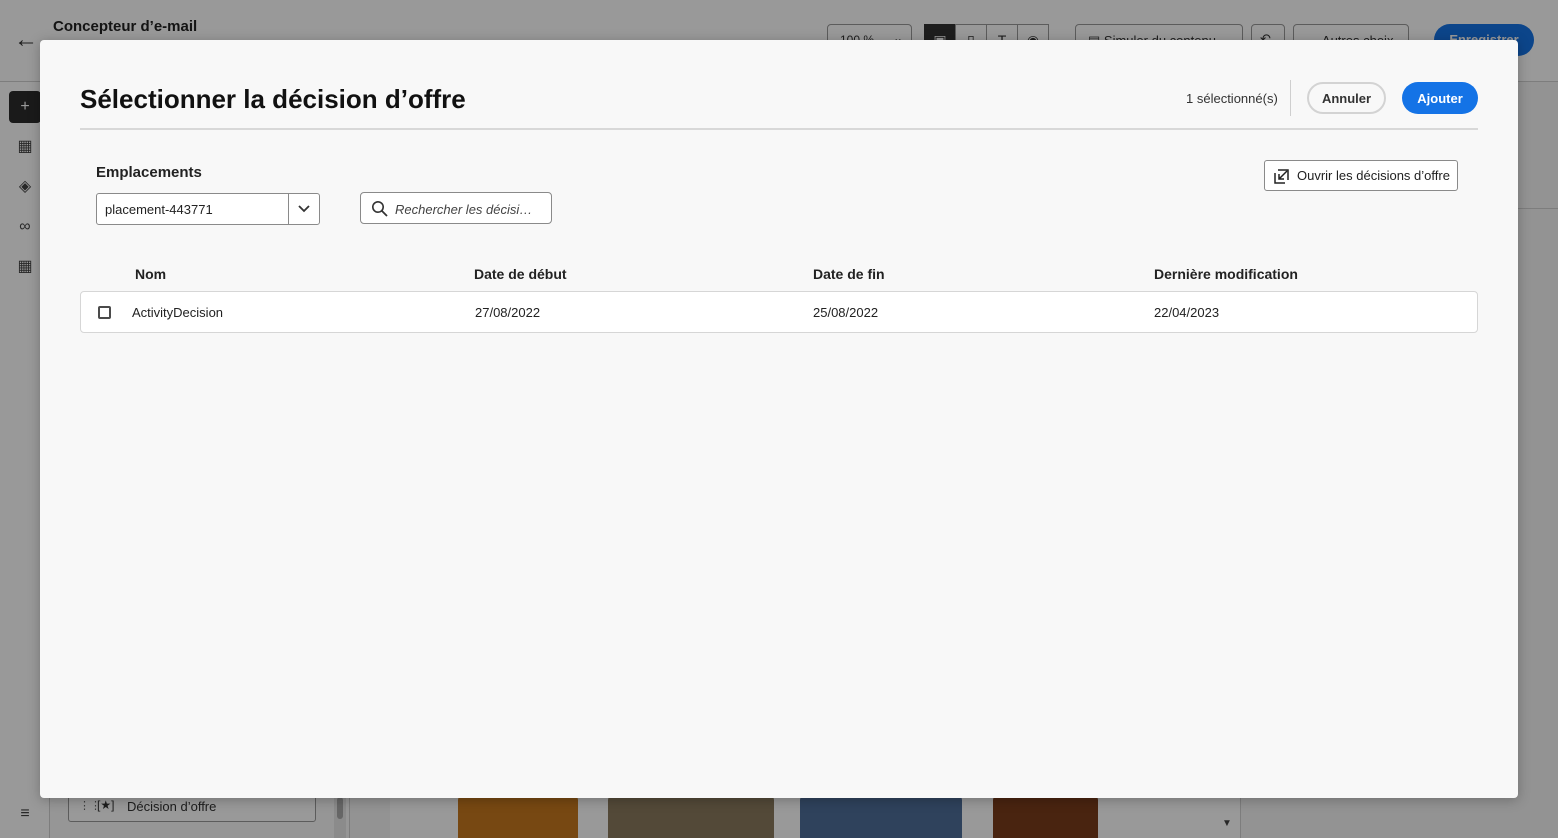  What do you see at coordinates (104, 312) in the screenshot?
I see `row-checkbox` at bounding box center [104, 312].